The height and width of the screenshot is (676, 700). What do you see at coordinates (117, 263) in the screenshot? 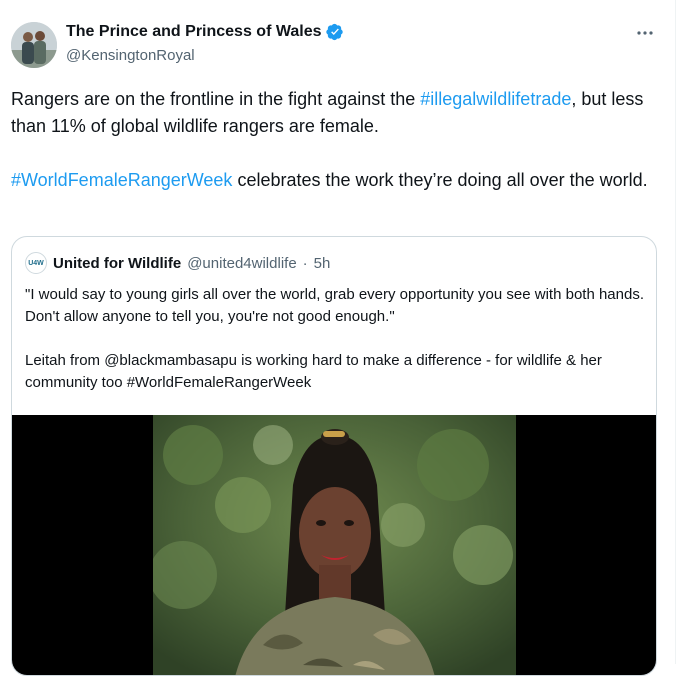
I see `quoted-display-name: United for Wildlife` at bounding box center [117, 263].